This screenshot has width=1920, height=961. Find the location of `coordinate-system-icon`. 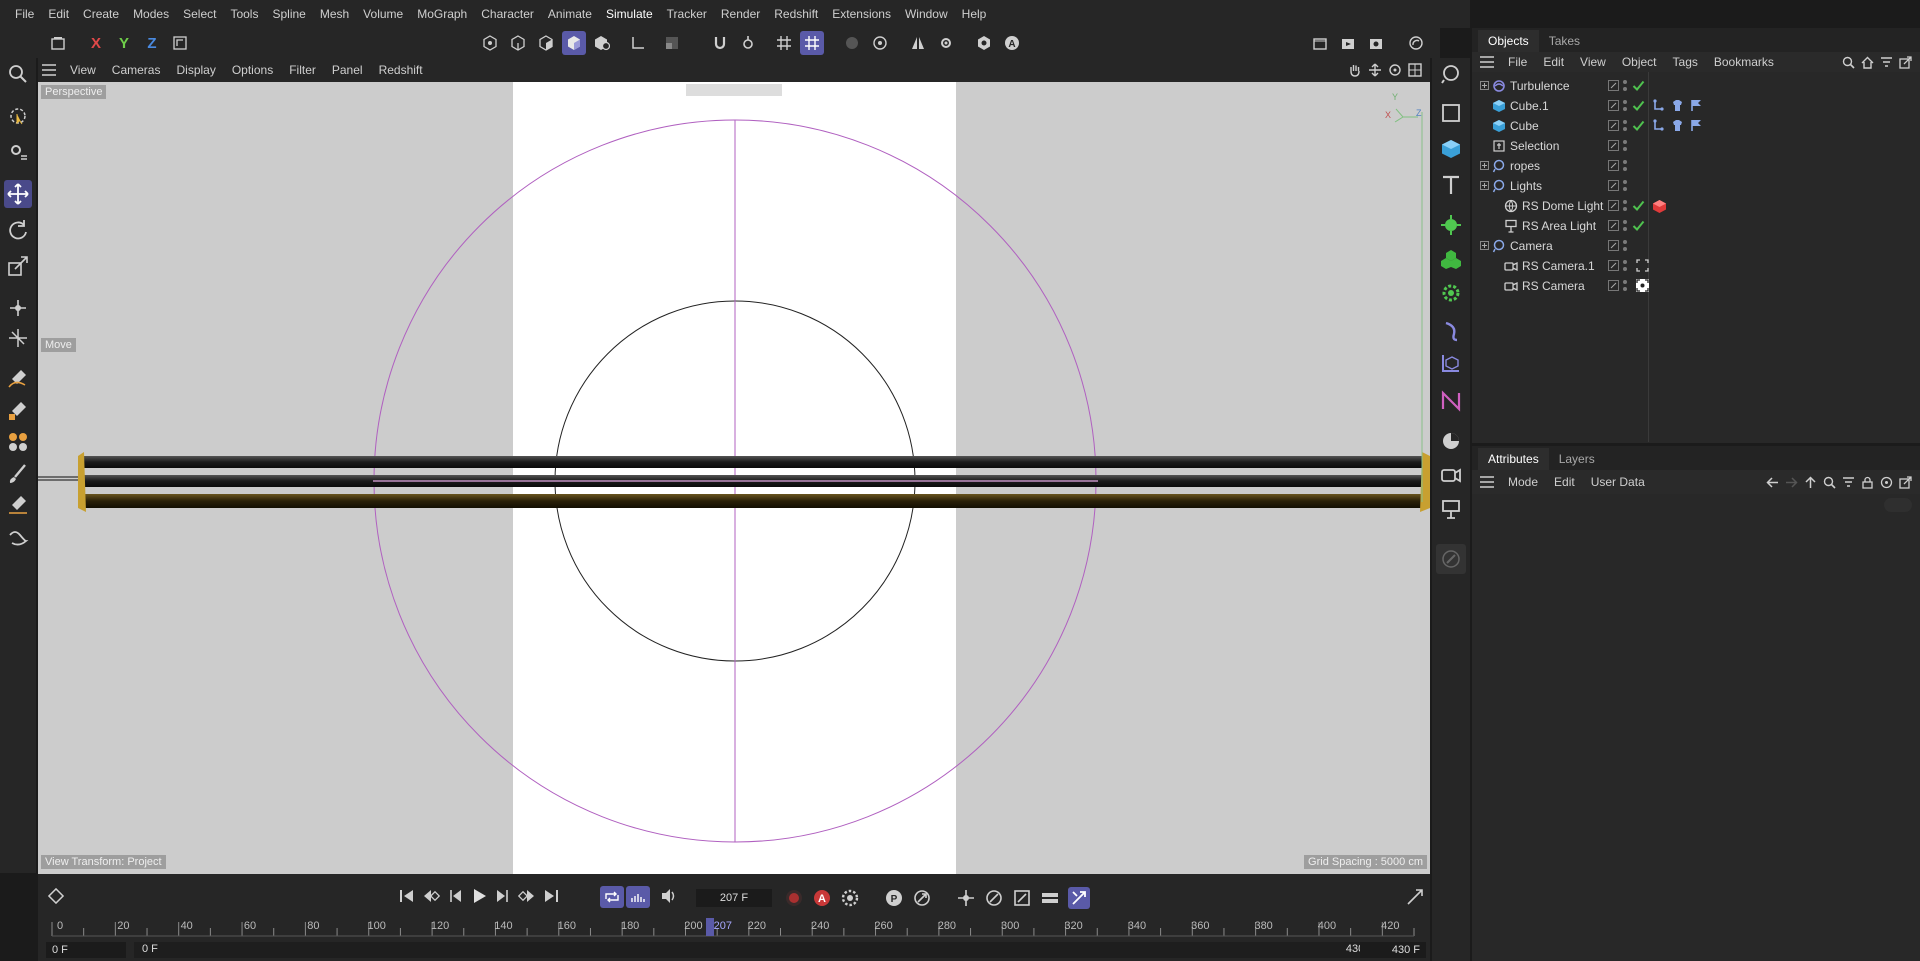

coordinate-system-icon is located at coordinates (180, 43).